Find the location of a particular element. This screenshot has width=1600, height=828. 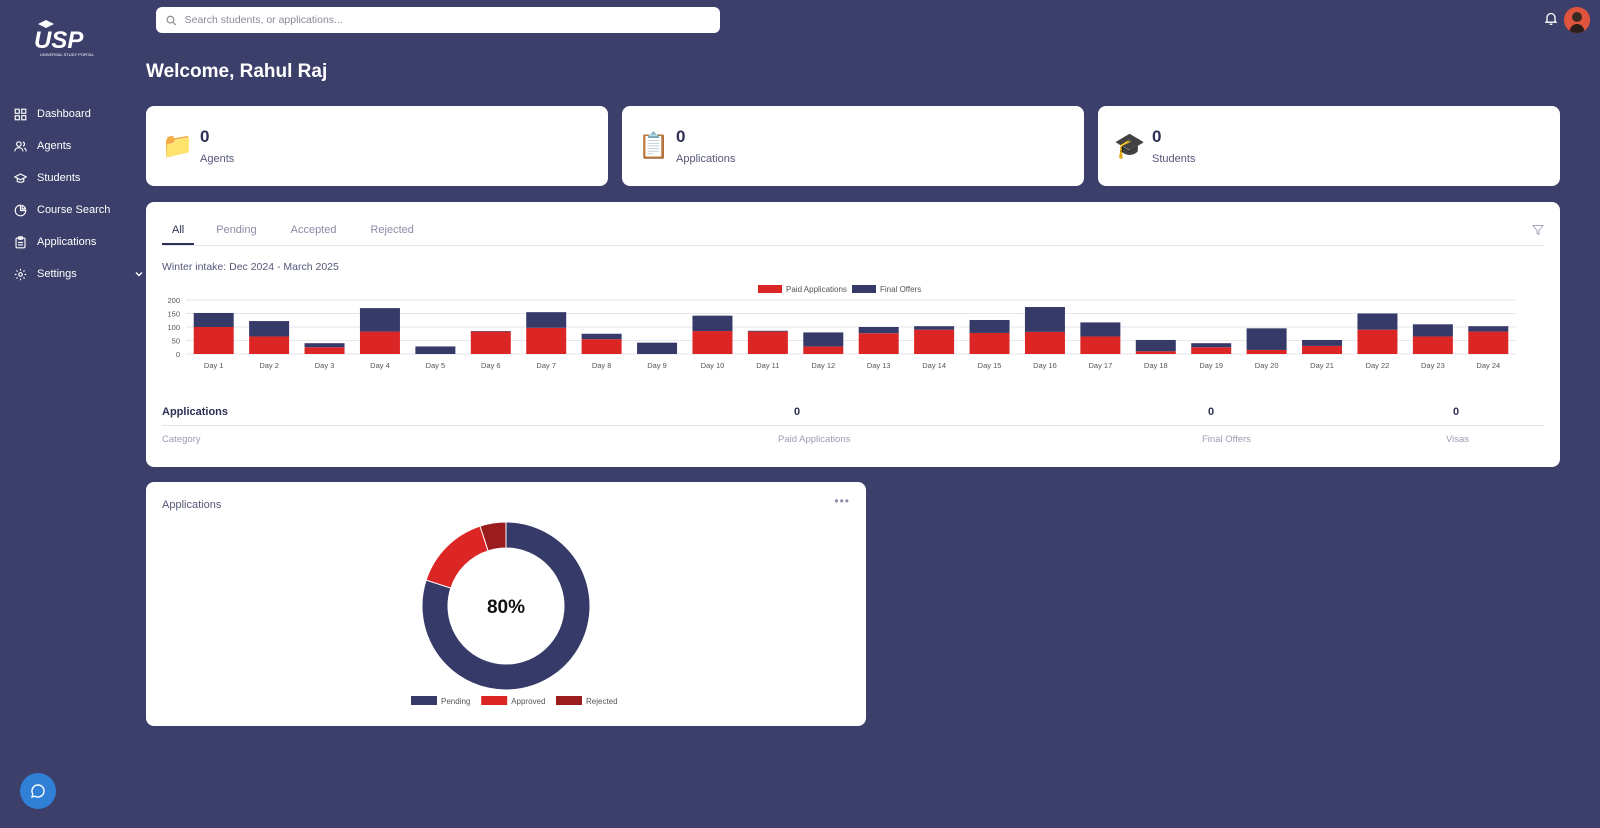

sidebar-item-label: Dashboard is located at coordinates (64, 114).